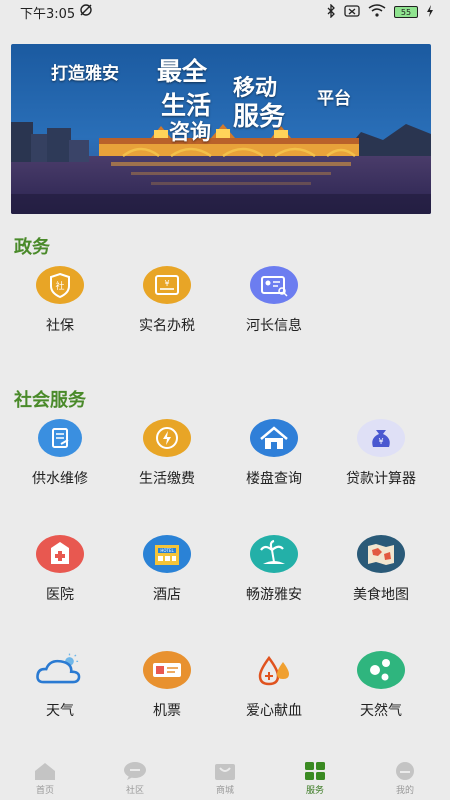 This screenshot has width=450, height=800. I want to click on grid-item-natural-gas: 天然气, so click(381, 685).